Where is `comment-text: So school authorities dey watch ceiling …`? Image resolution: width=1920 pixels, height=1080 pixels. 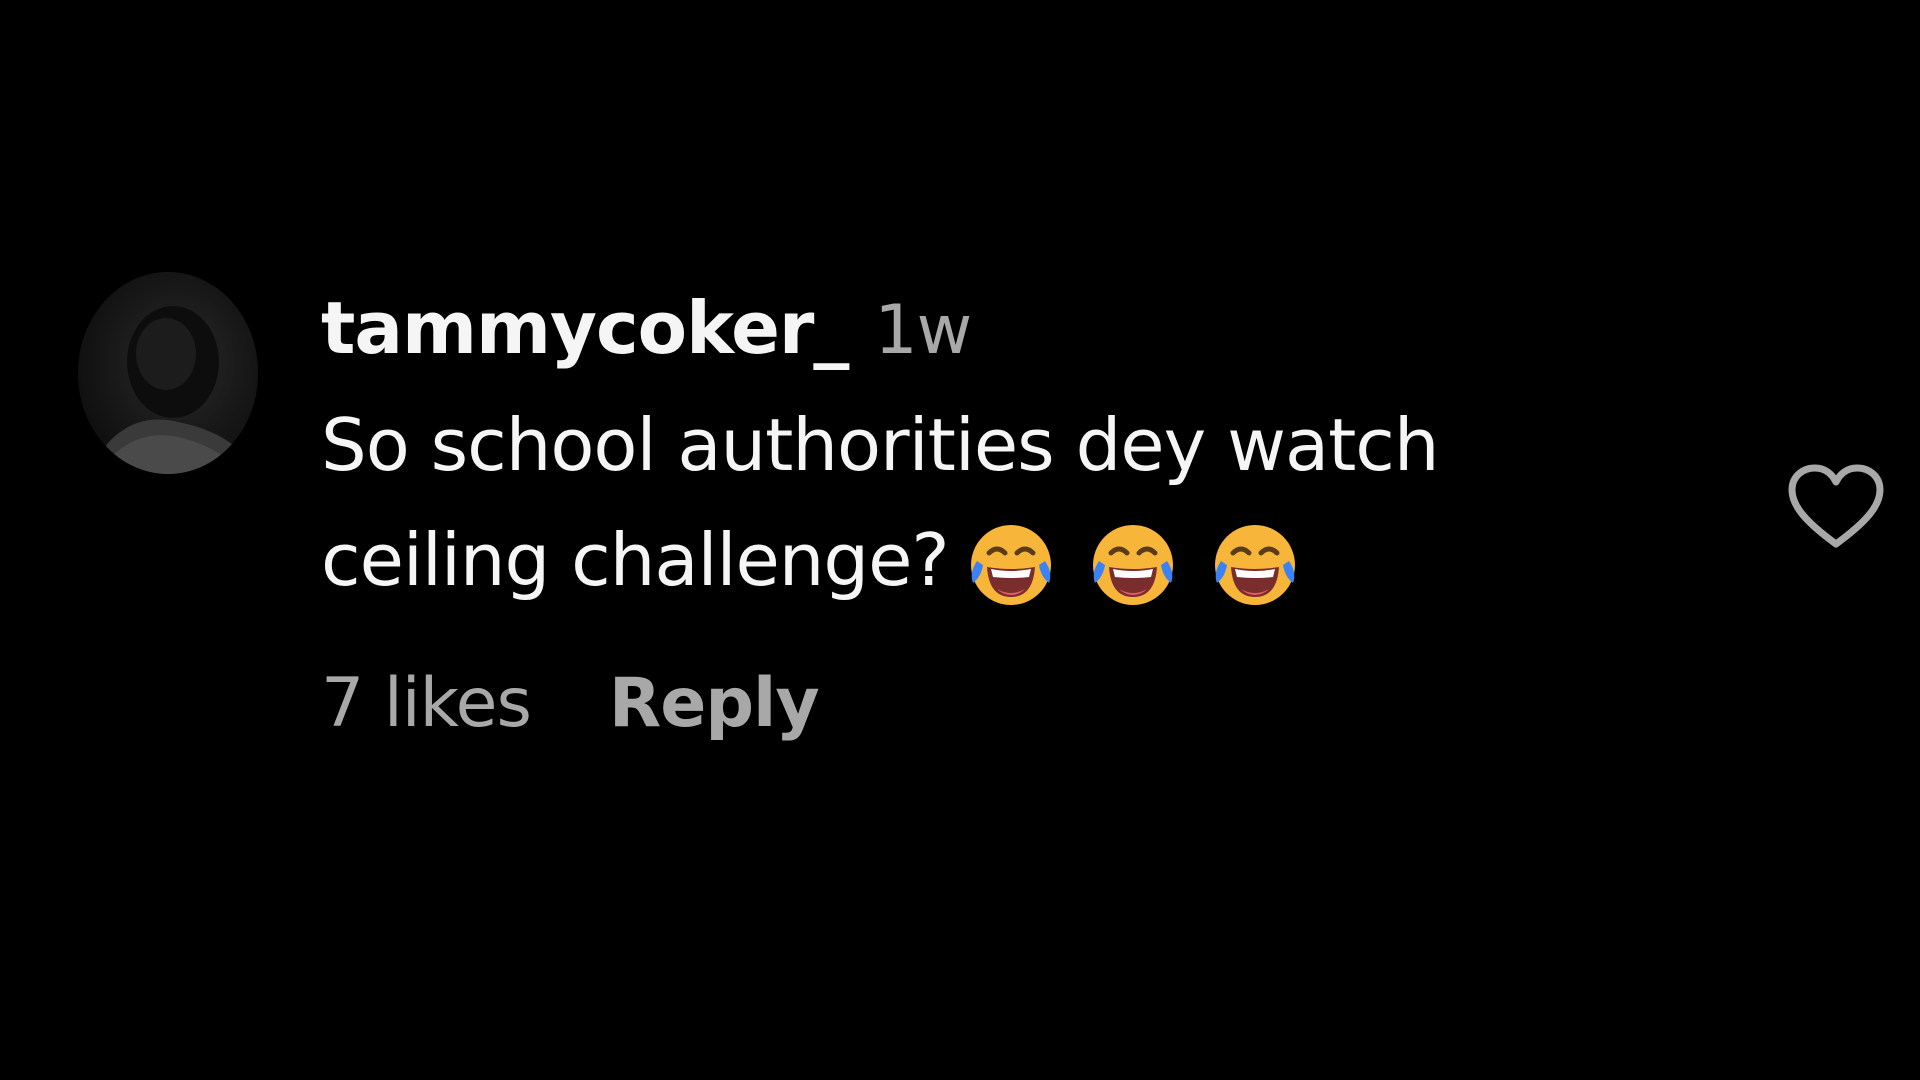
comment-text: So school authorities dey watch ceiling … is located at coordinates (971, 503).